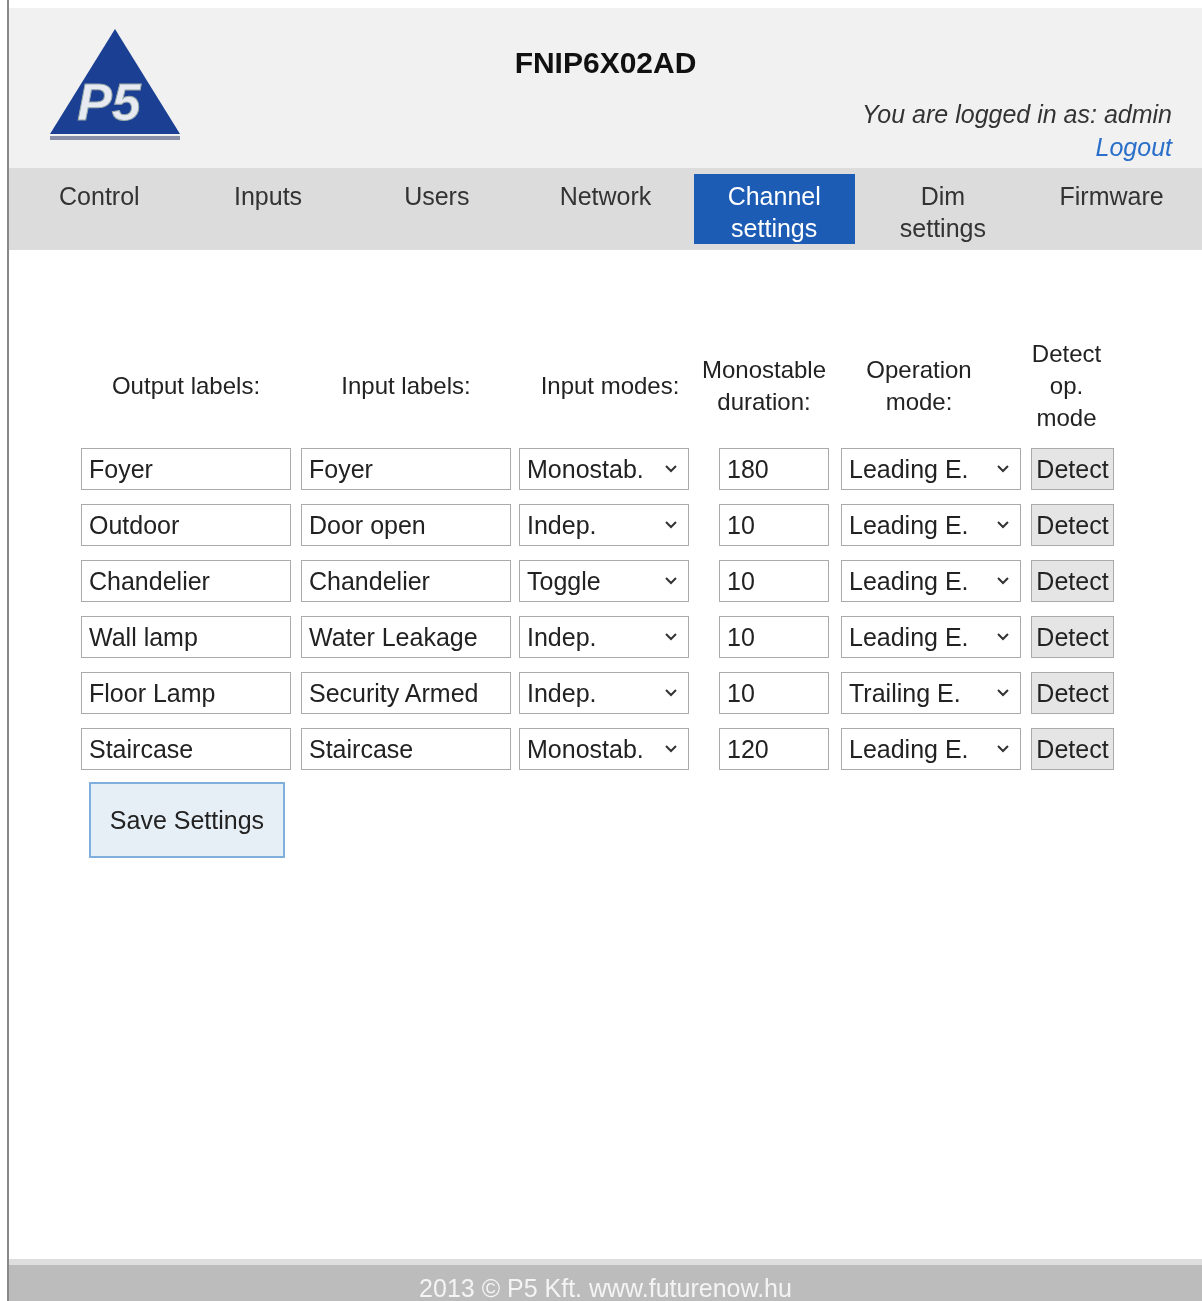 The width and height of the screenshot is (1202, 1301). Describe the element at coordinates (943, 209) in the screenshot. I see `nav-tab: Dim settings` at that location.